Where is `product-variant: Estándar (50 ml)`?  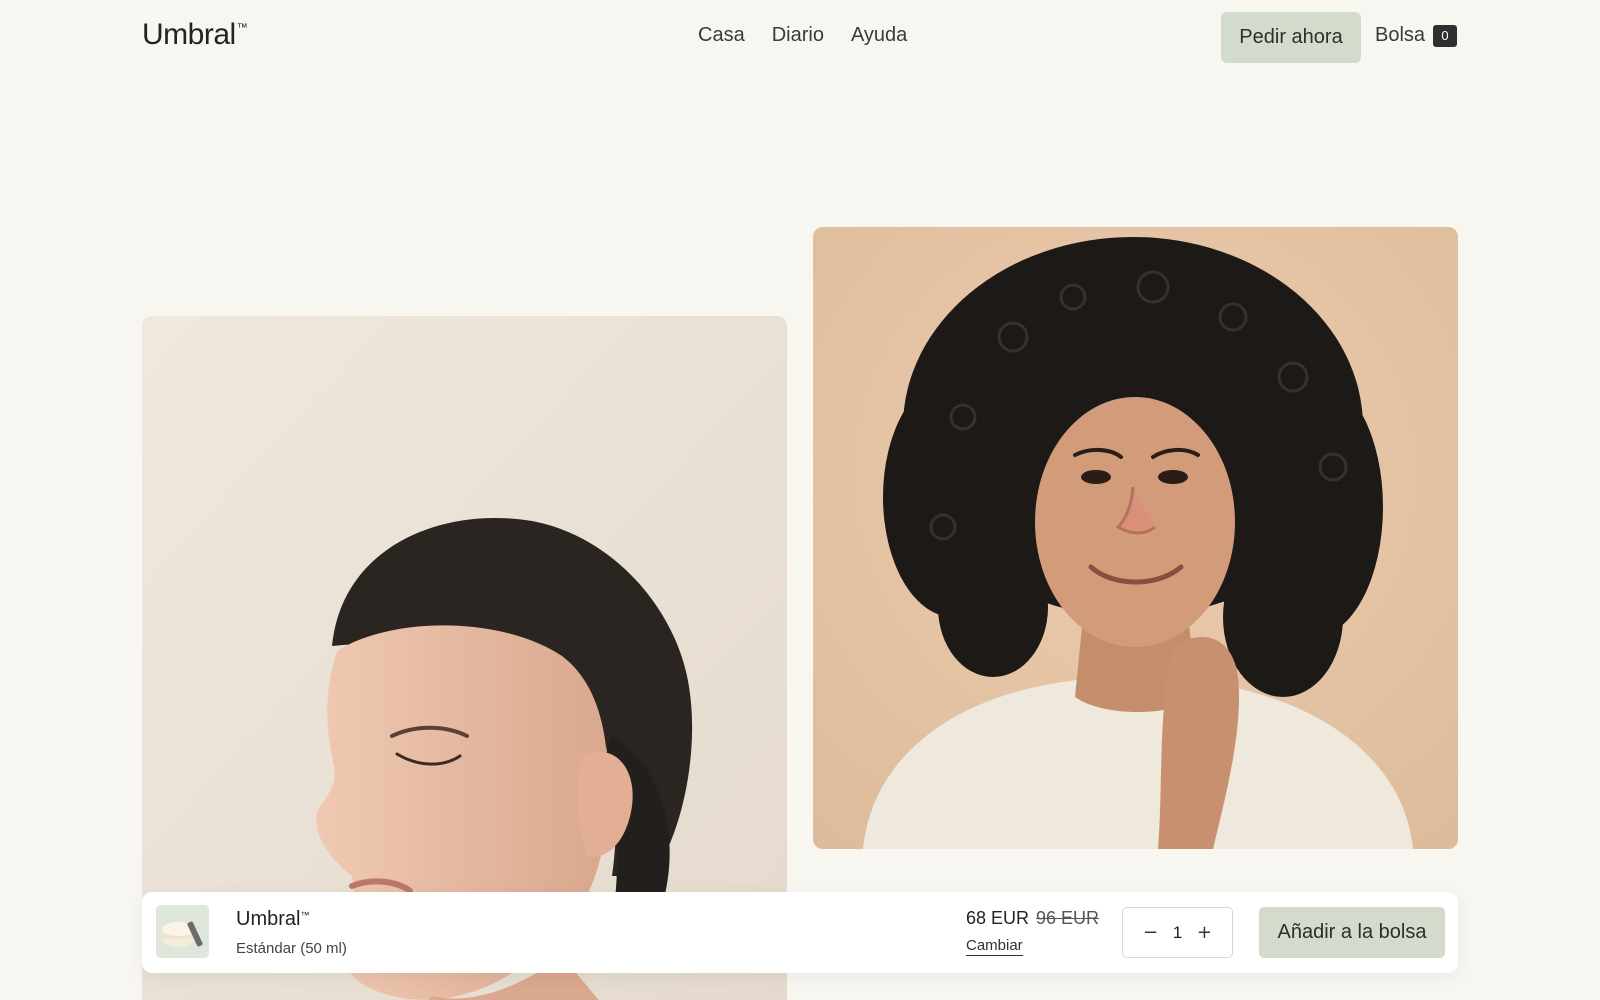
product-variant: Estándar (50 ml) is located at coordinates (291, 948).